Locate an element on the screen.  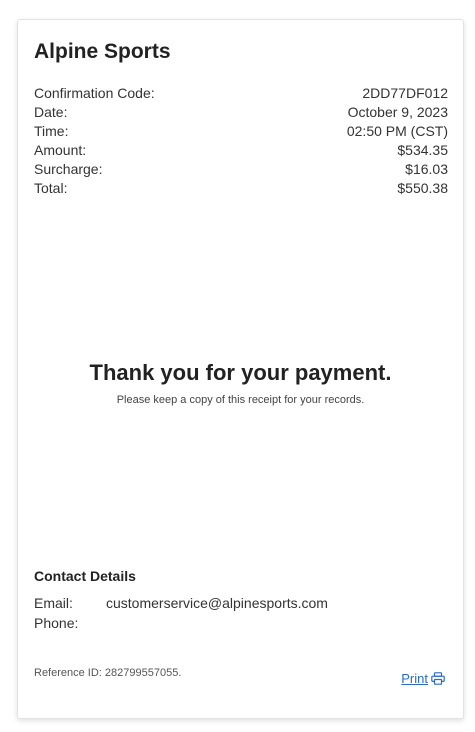
detail-row-surcharge: Surcharge: $16.03 is located at coordinates (241, 169).